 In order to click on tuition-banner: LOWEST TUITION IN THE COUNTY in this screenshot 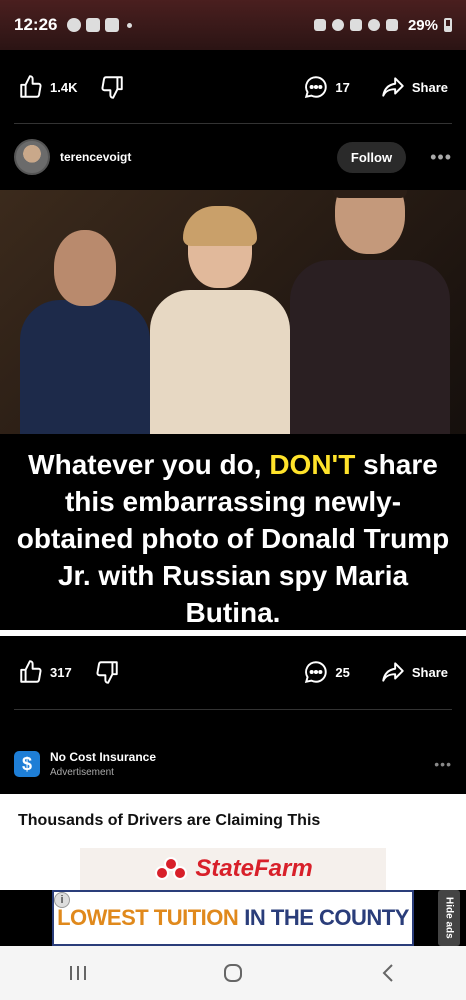, I will do `click(233, 918)`.